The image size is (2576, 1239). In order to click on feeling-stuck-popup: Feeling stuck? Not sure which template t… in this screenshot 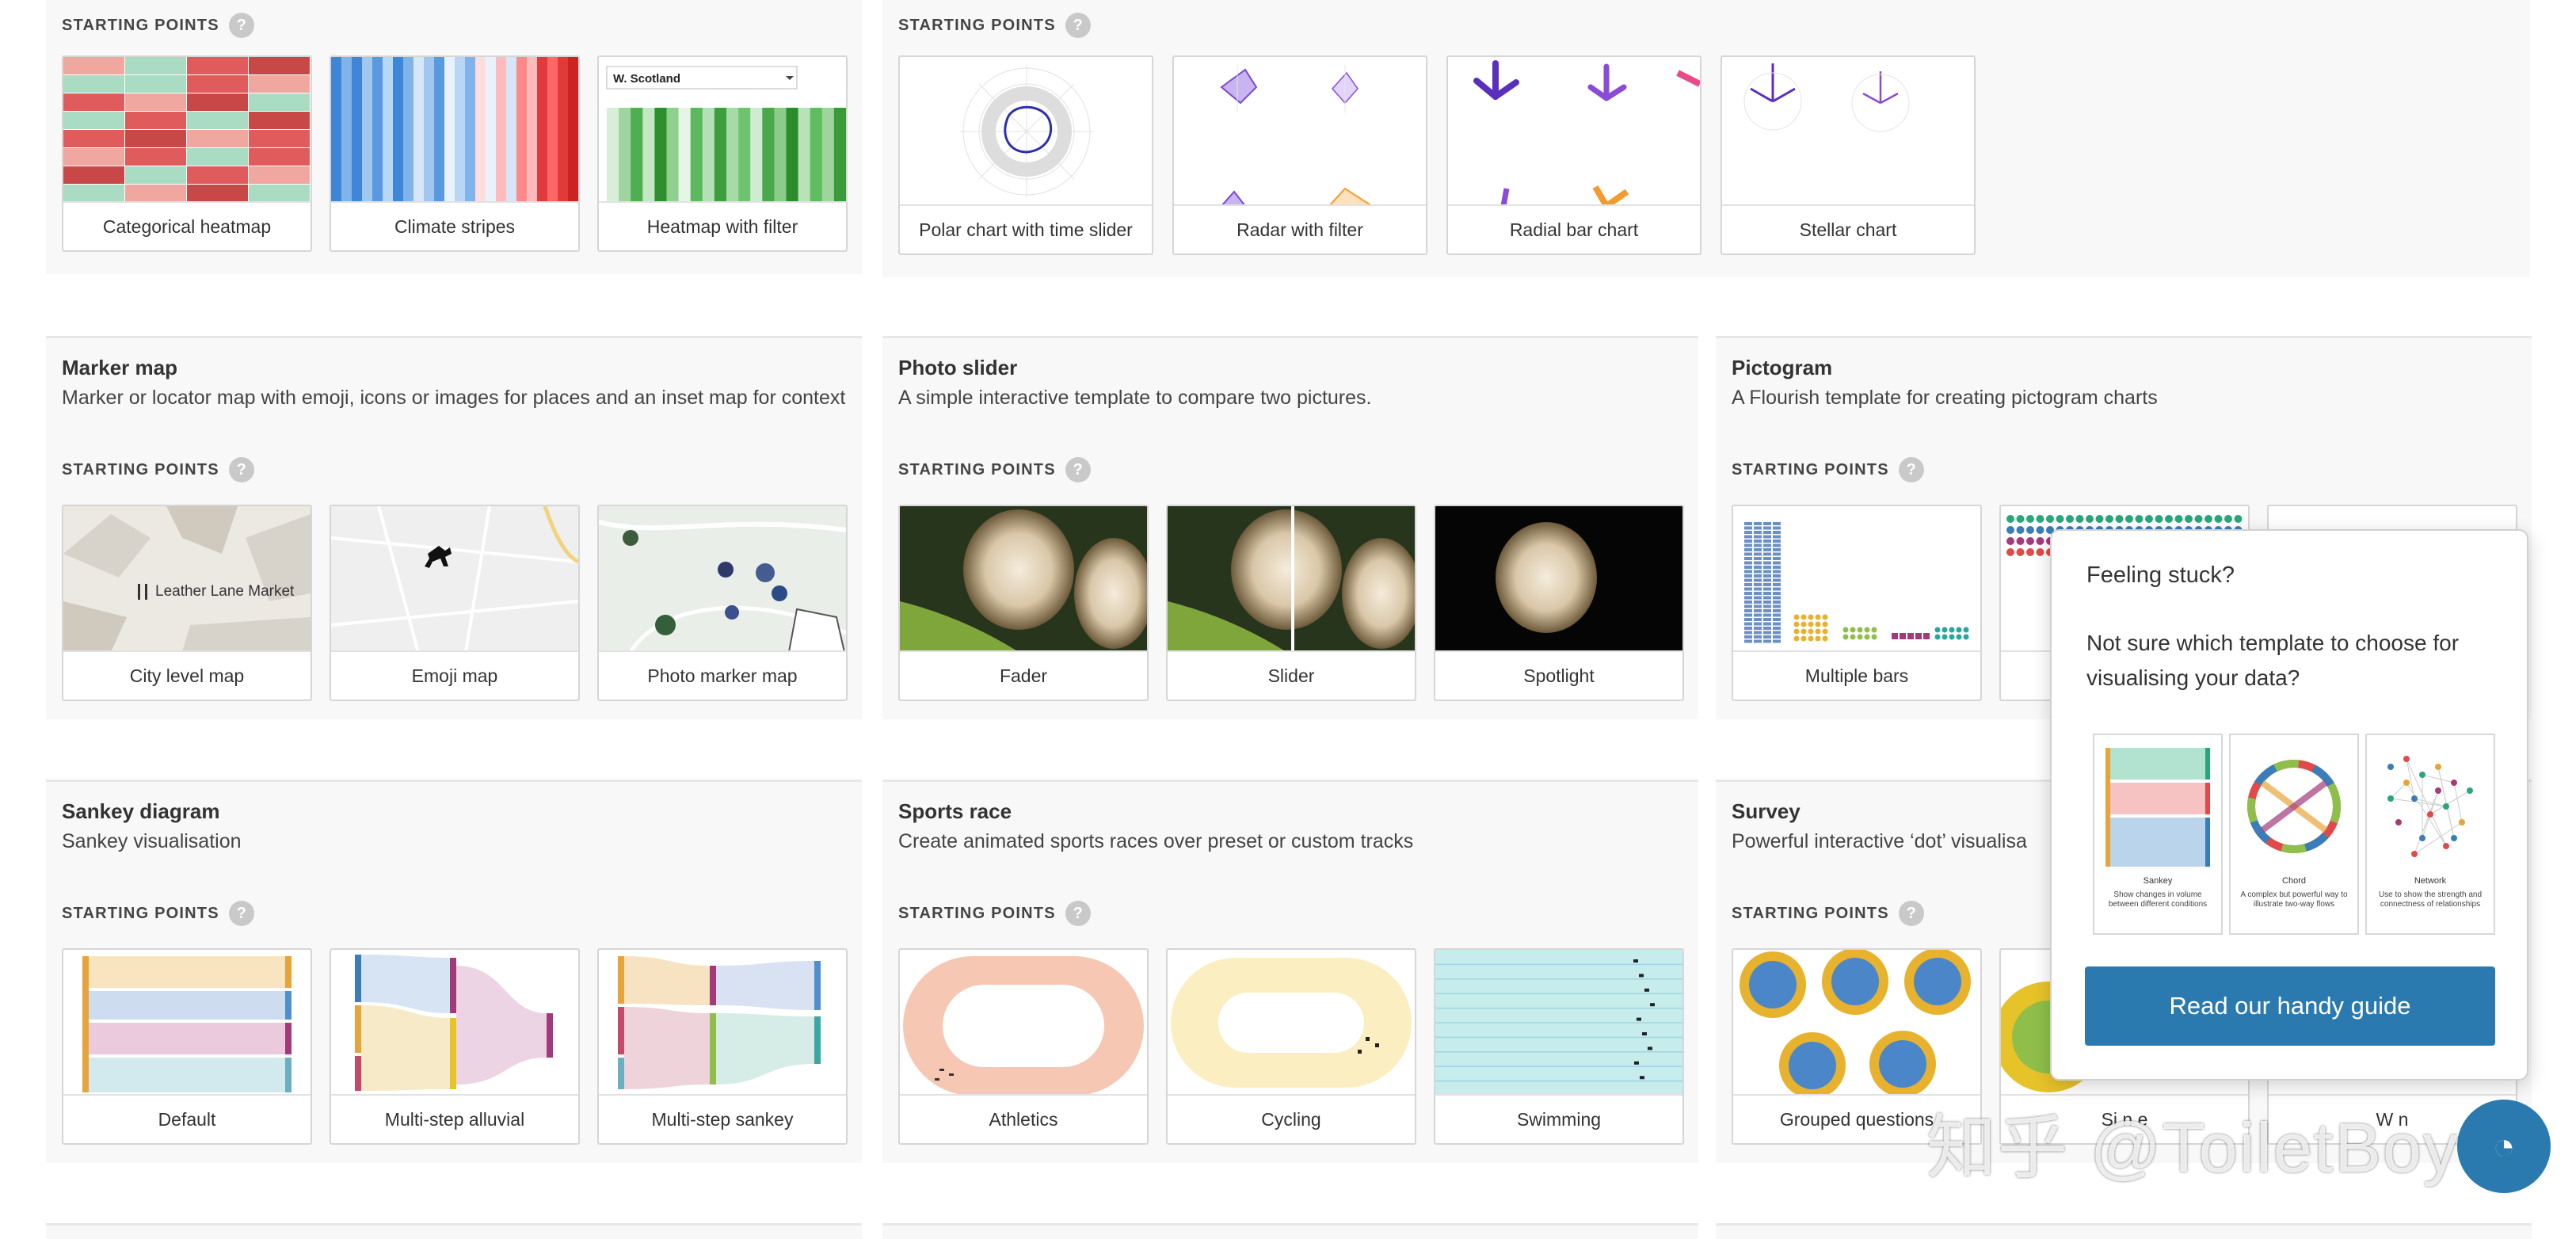, I will do `click(2289, 805)`.